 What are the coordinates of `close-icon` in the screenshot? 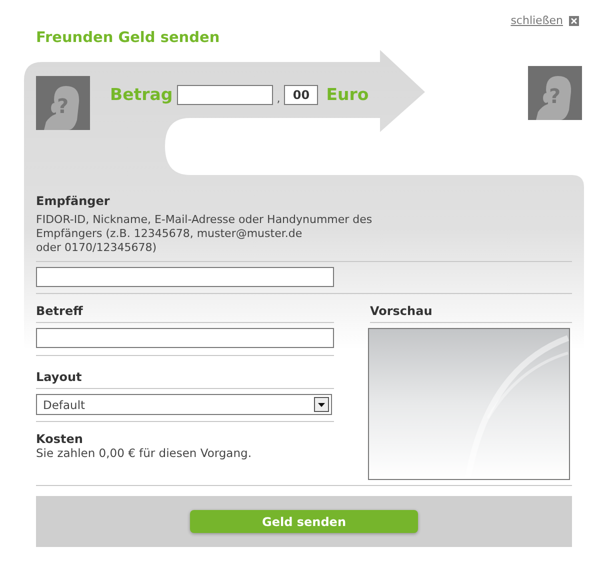 It's located at (574, 21).